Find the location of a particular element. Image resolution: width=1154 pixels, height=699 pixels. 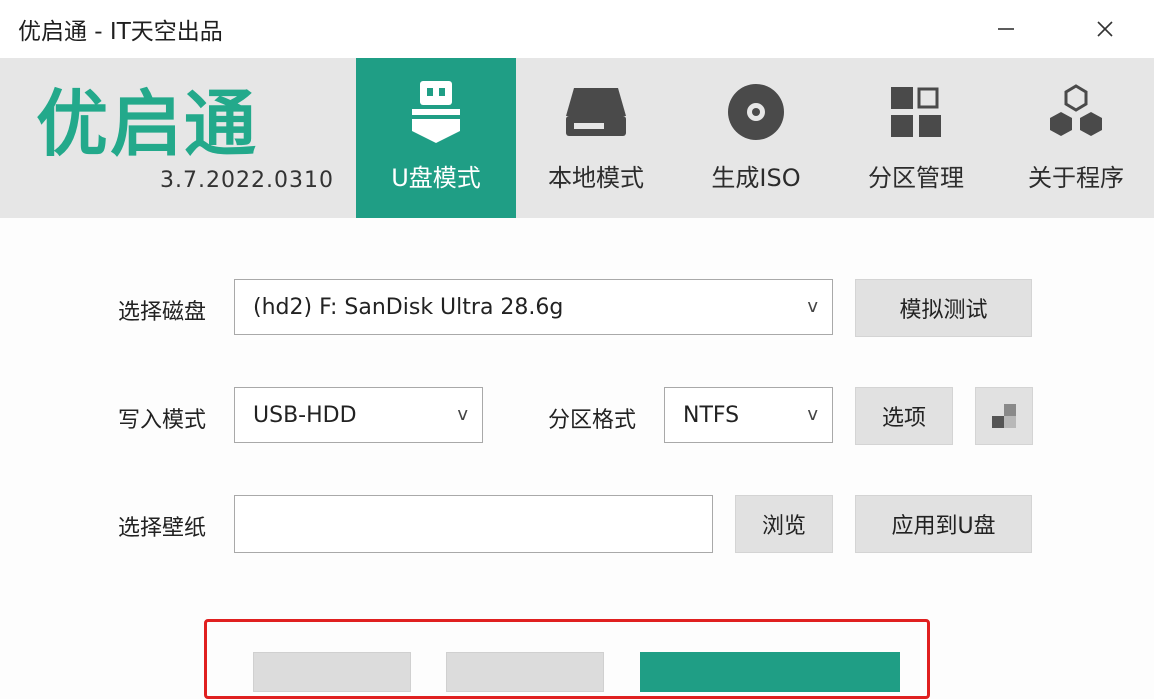

squares-icon is located at coordinates (1004, 416).